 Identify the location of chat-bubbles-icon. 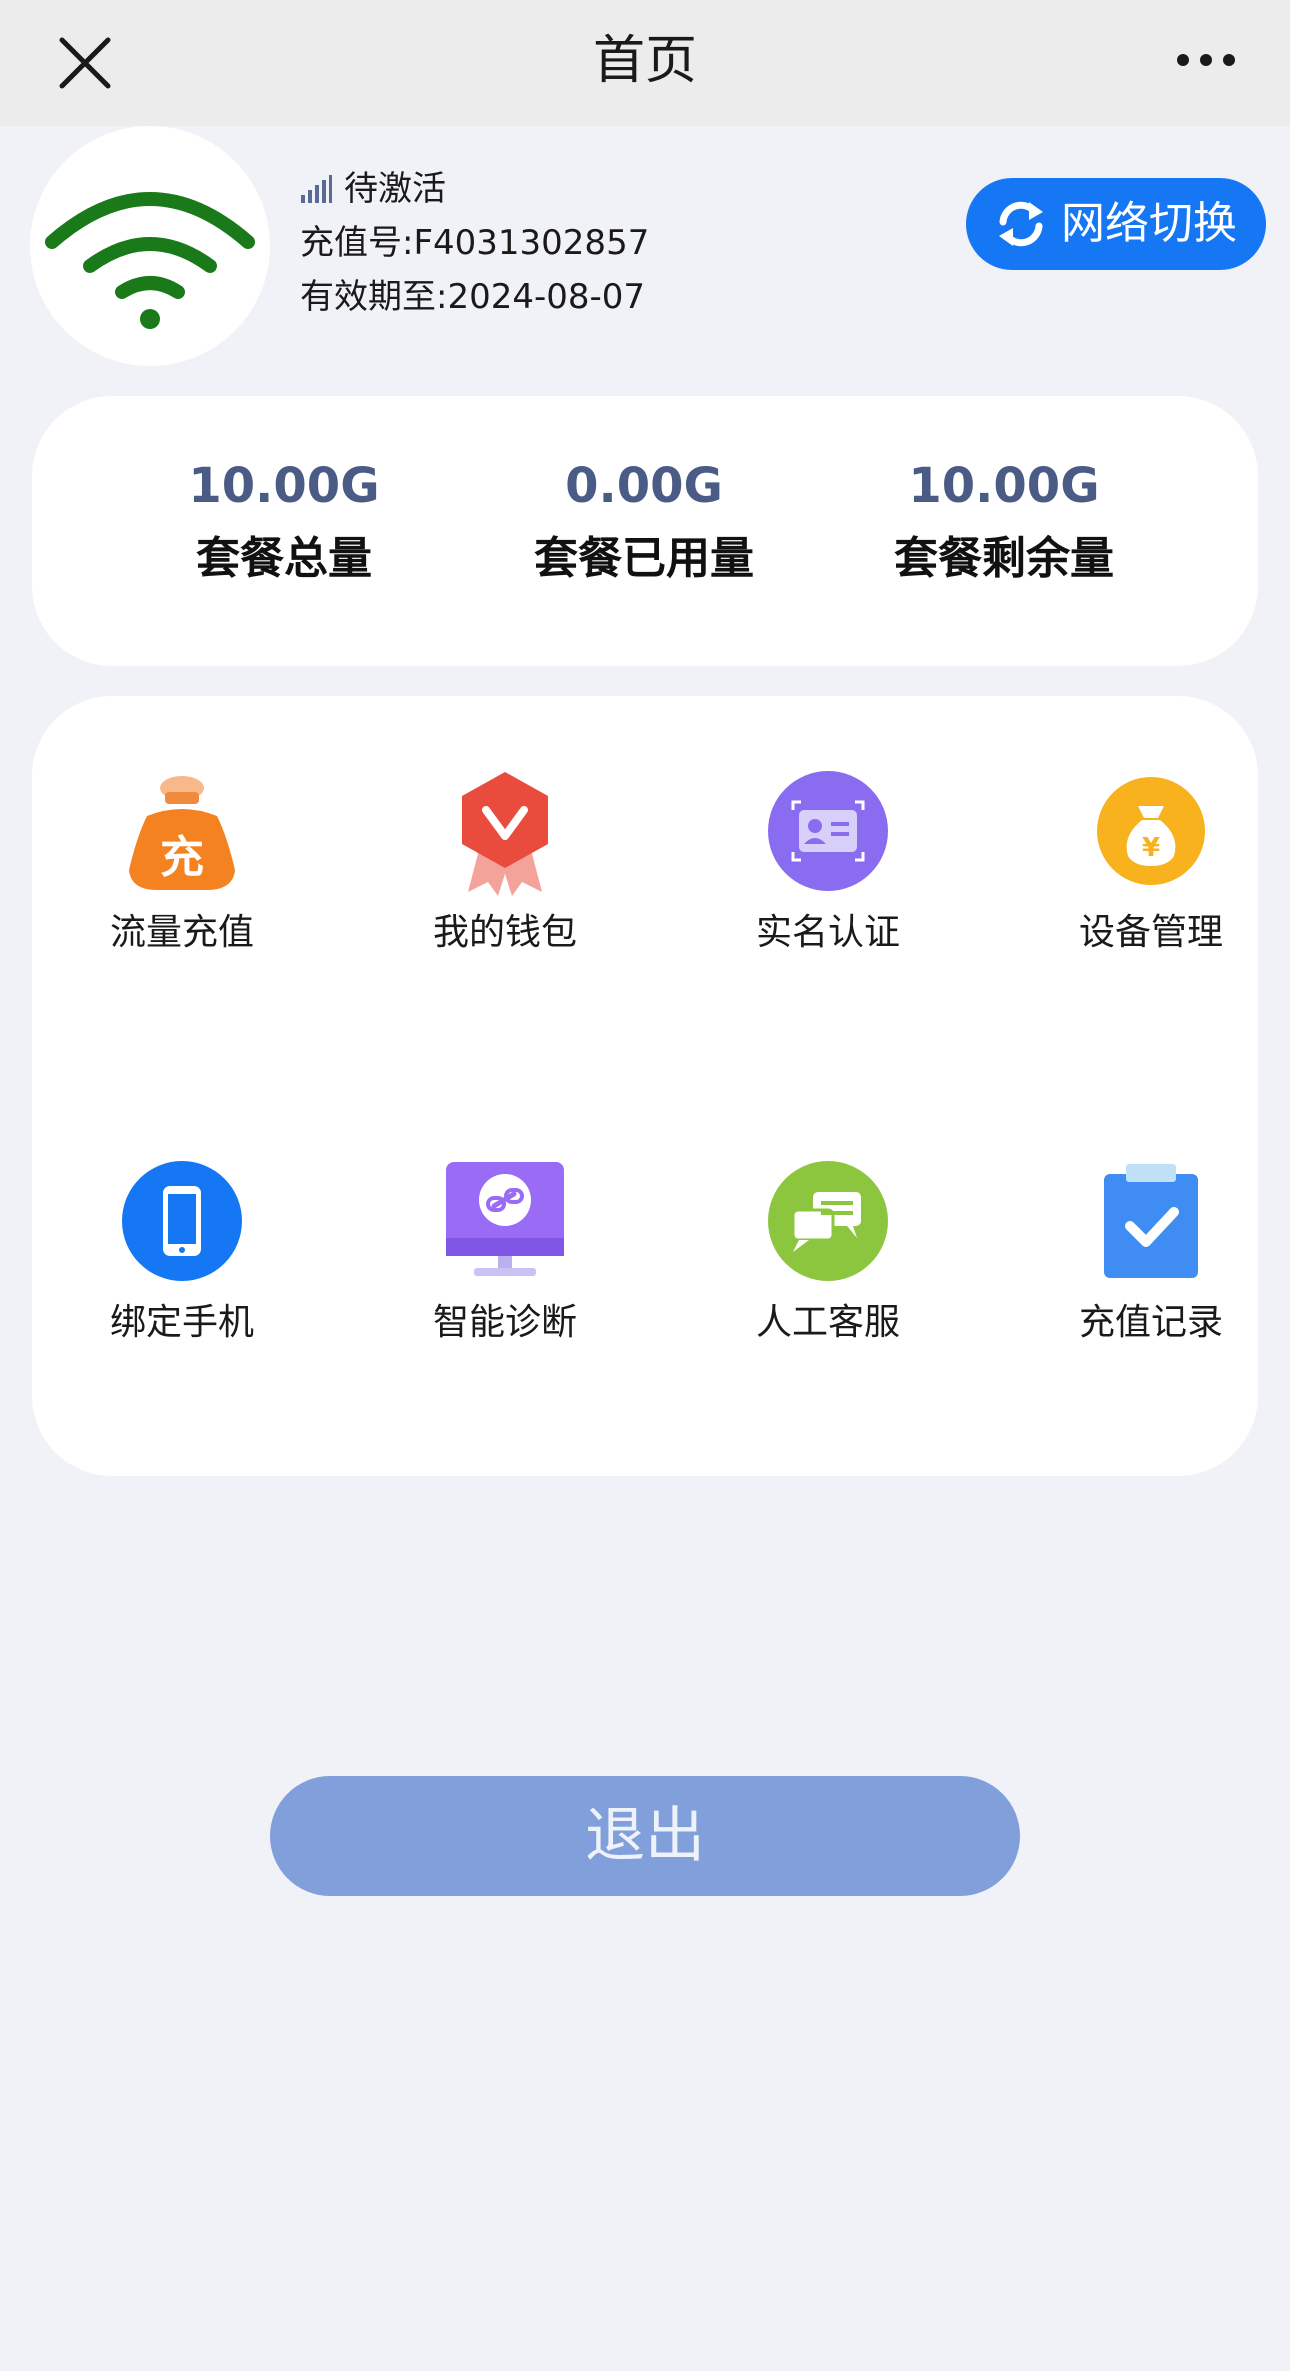
(828, 1221).